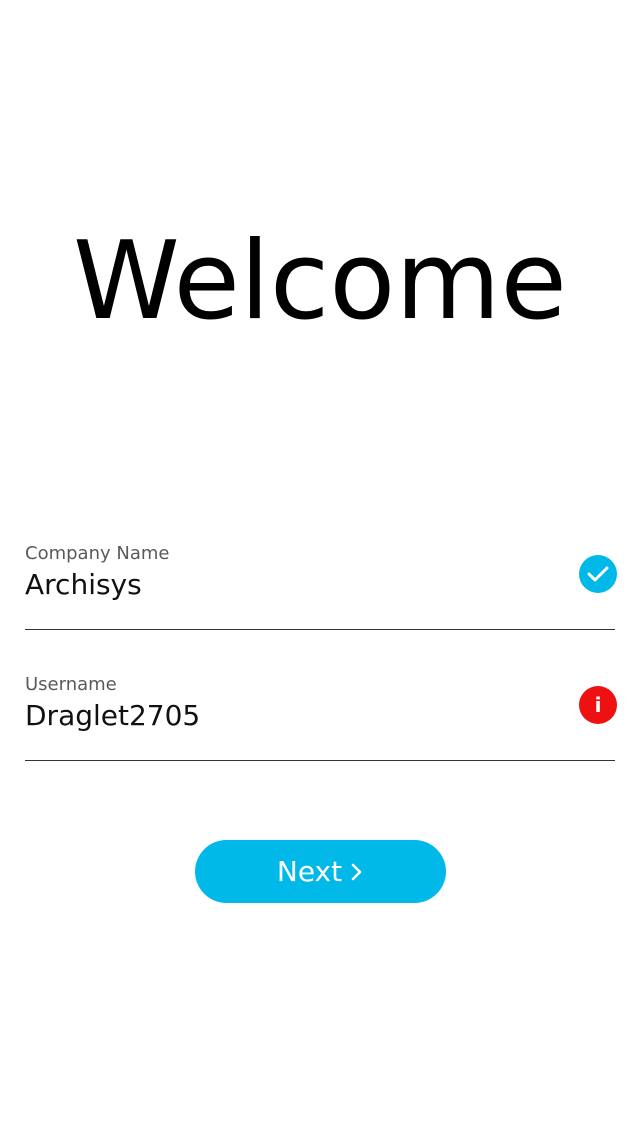 This screenshot has width=640, height=1136. I want to click on chevron-right-icon, so click(356, 871).